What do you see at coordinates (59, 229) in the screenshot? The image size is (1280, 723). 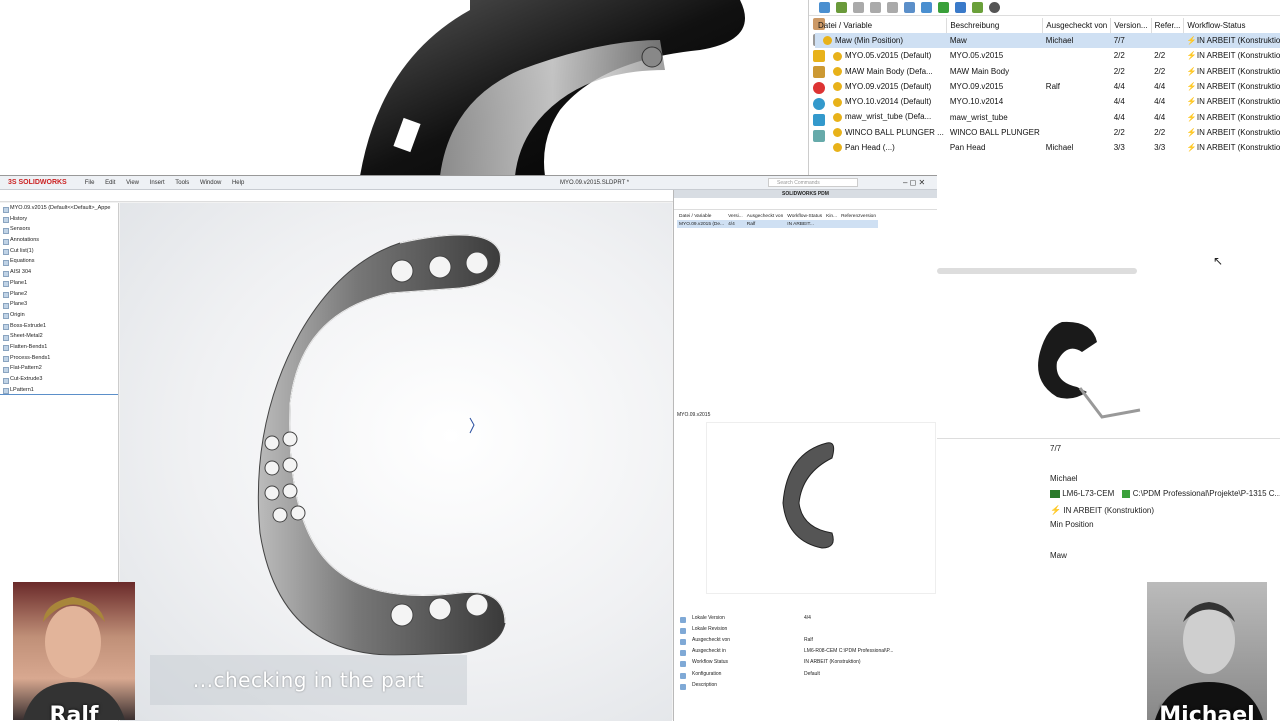 I see `tree-item: Sensors` at bounding box center [59, 229].